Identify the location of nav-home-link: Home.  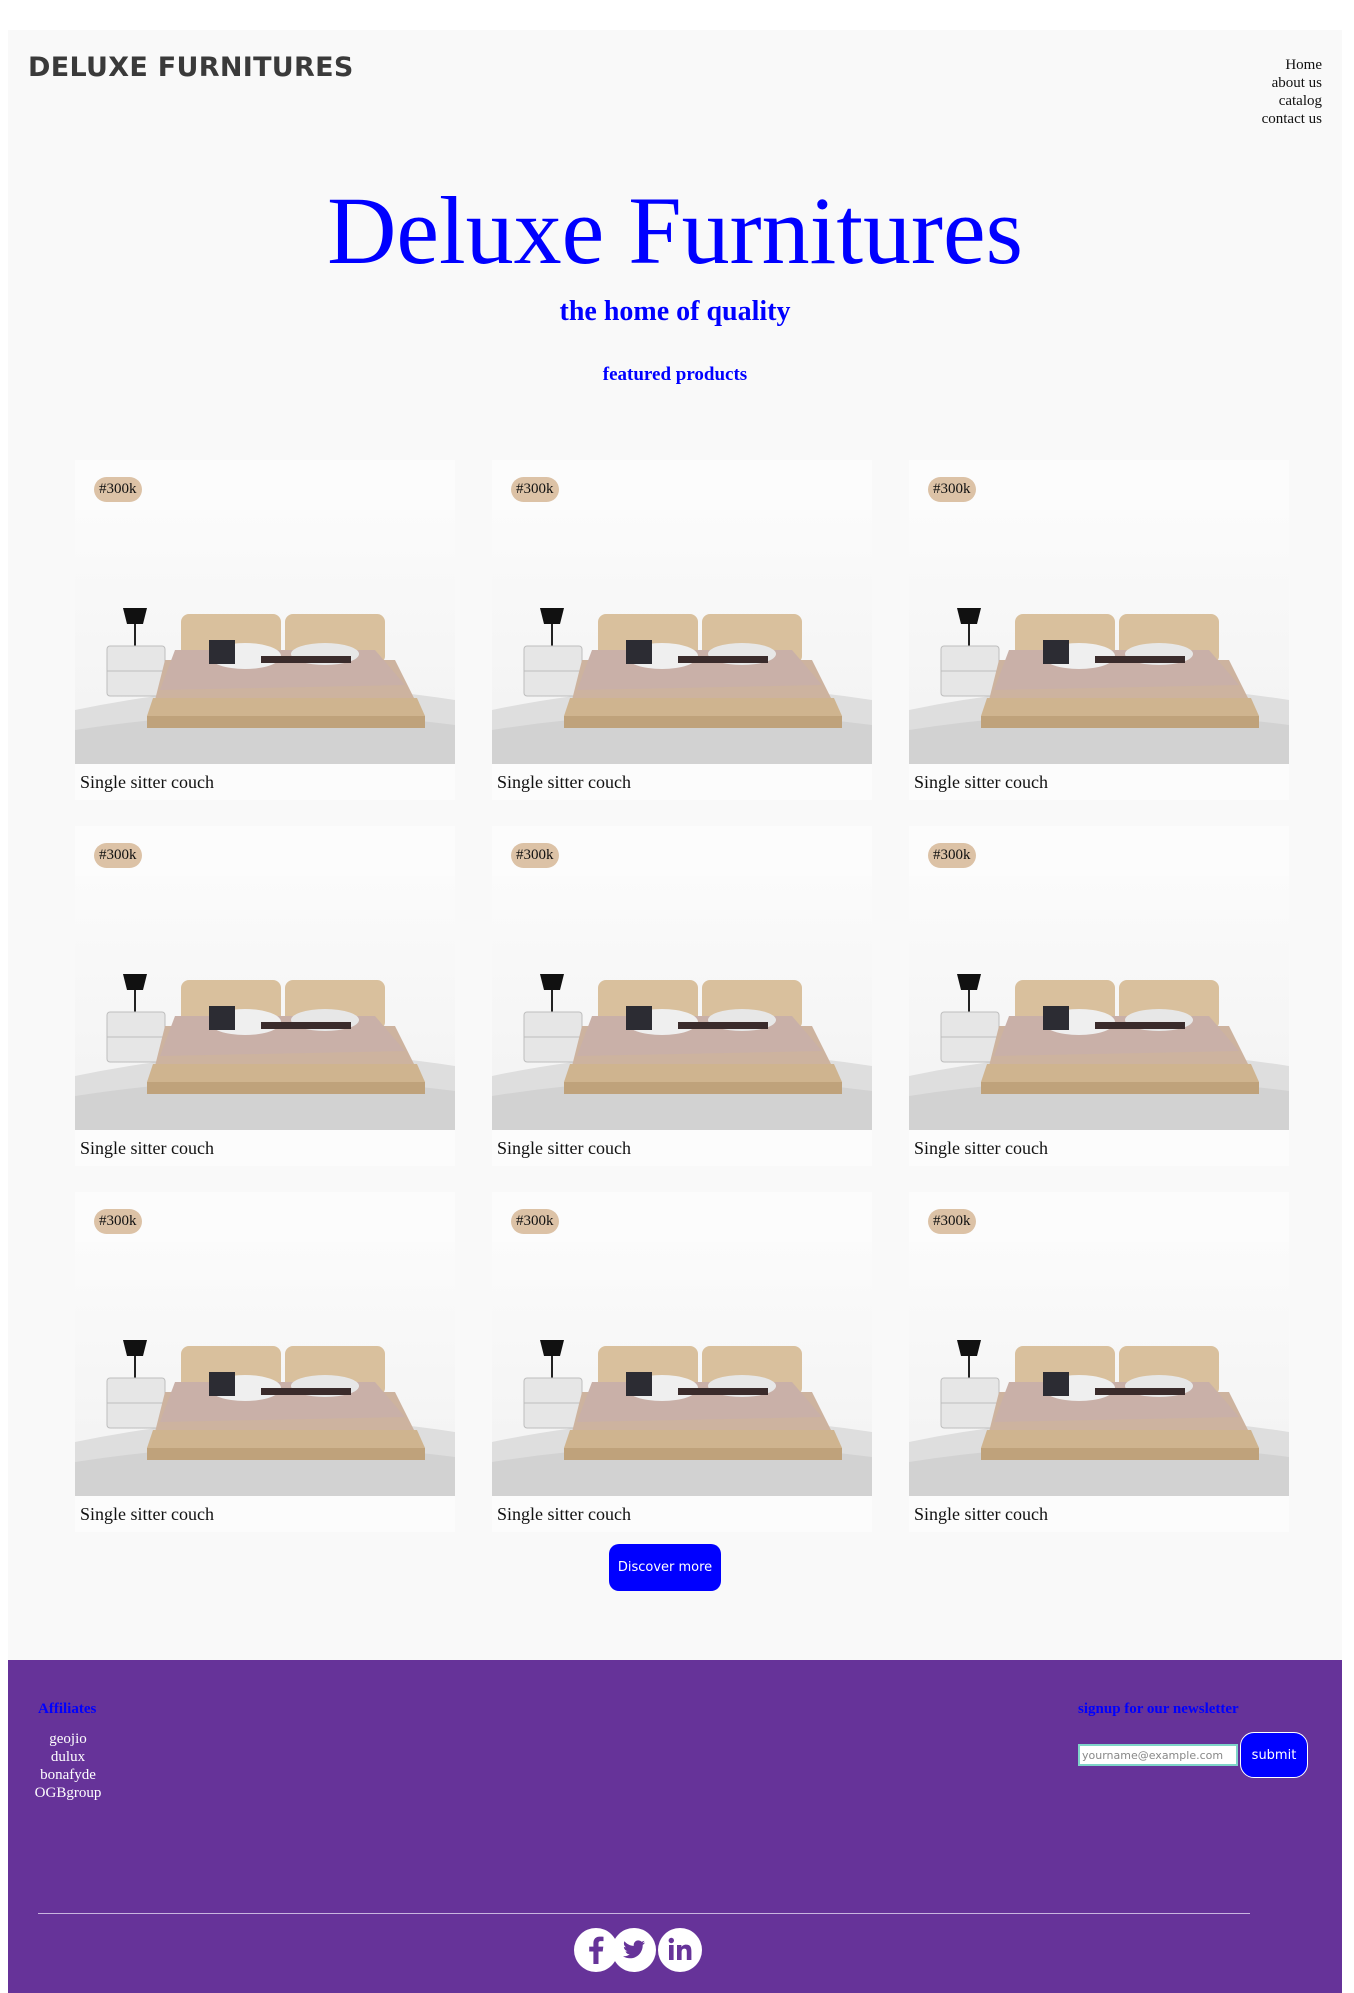
(1292, 65).